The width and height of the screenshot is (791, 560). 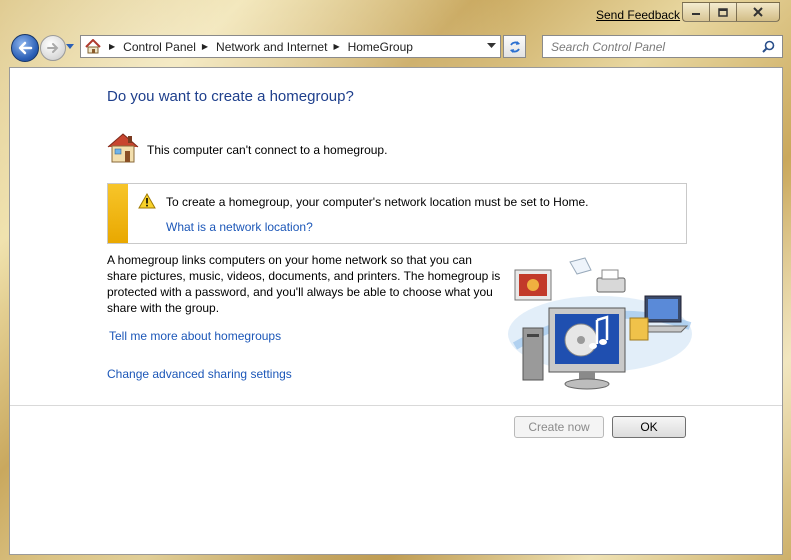 I want to click on close-icon, so click(x=758, y=12).